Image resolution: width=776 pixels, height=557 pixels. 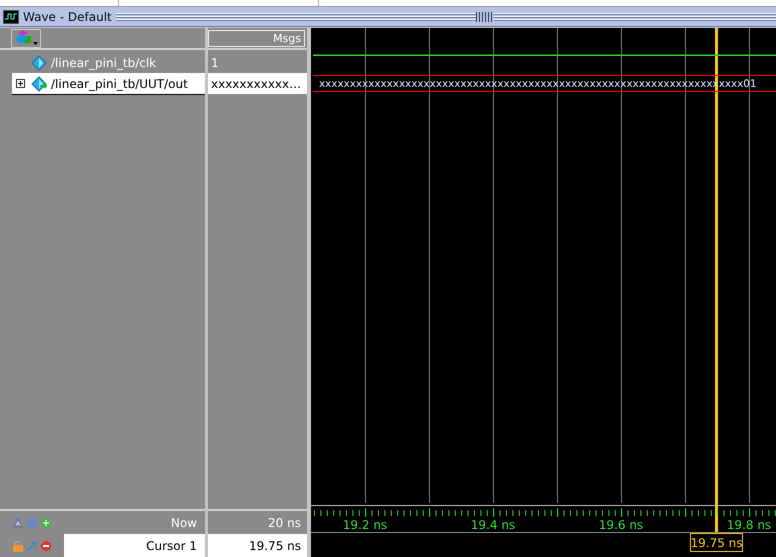 What do you see at coordinates (215, 63) in the screenshot?
I see `signal-value: 1` at bounding box center [215, 63].